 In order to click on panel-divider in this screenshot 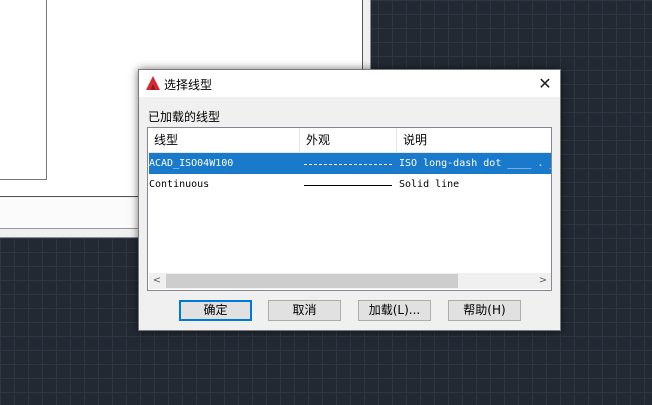, I will do `click(46, 90)`.